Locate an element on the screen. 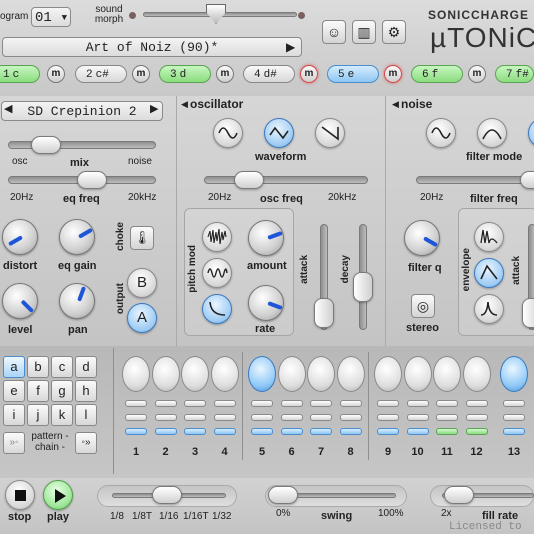 This screenshot has width=534, height=534. filter-freq-thumb is located at coordinates (527, 180).